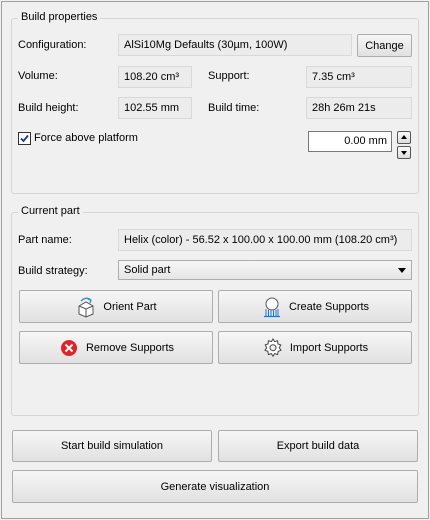 The image size is (430, 520). I want to click on chevron-down-icon, so click(404, 153).